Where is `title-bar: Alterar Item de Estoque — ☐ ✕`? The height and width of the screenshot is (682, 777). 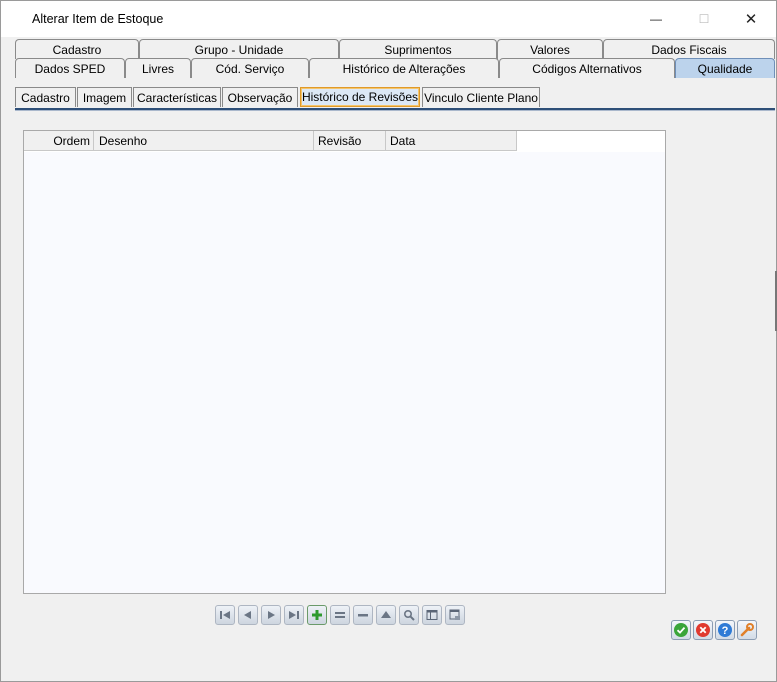 title-bar: Alterar Item de Estoque — ☐ ✕ is located at coordinates (388, 19).